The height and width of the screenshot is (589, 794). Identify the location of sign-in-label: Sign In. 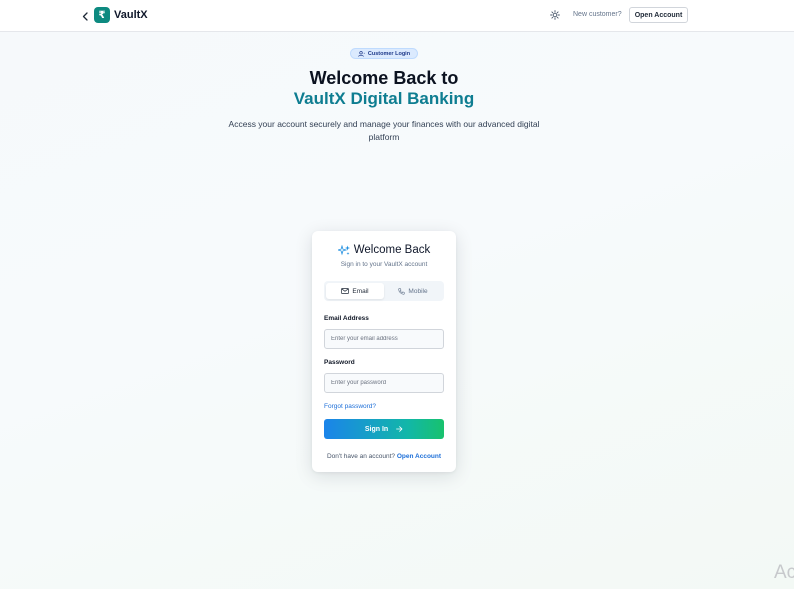
(376, 429).